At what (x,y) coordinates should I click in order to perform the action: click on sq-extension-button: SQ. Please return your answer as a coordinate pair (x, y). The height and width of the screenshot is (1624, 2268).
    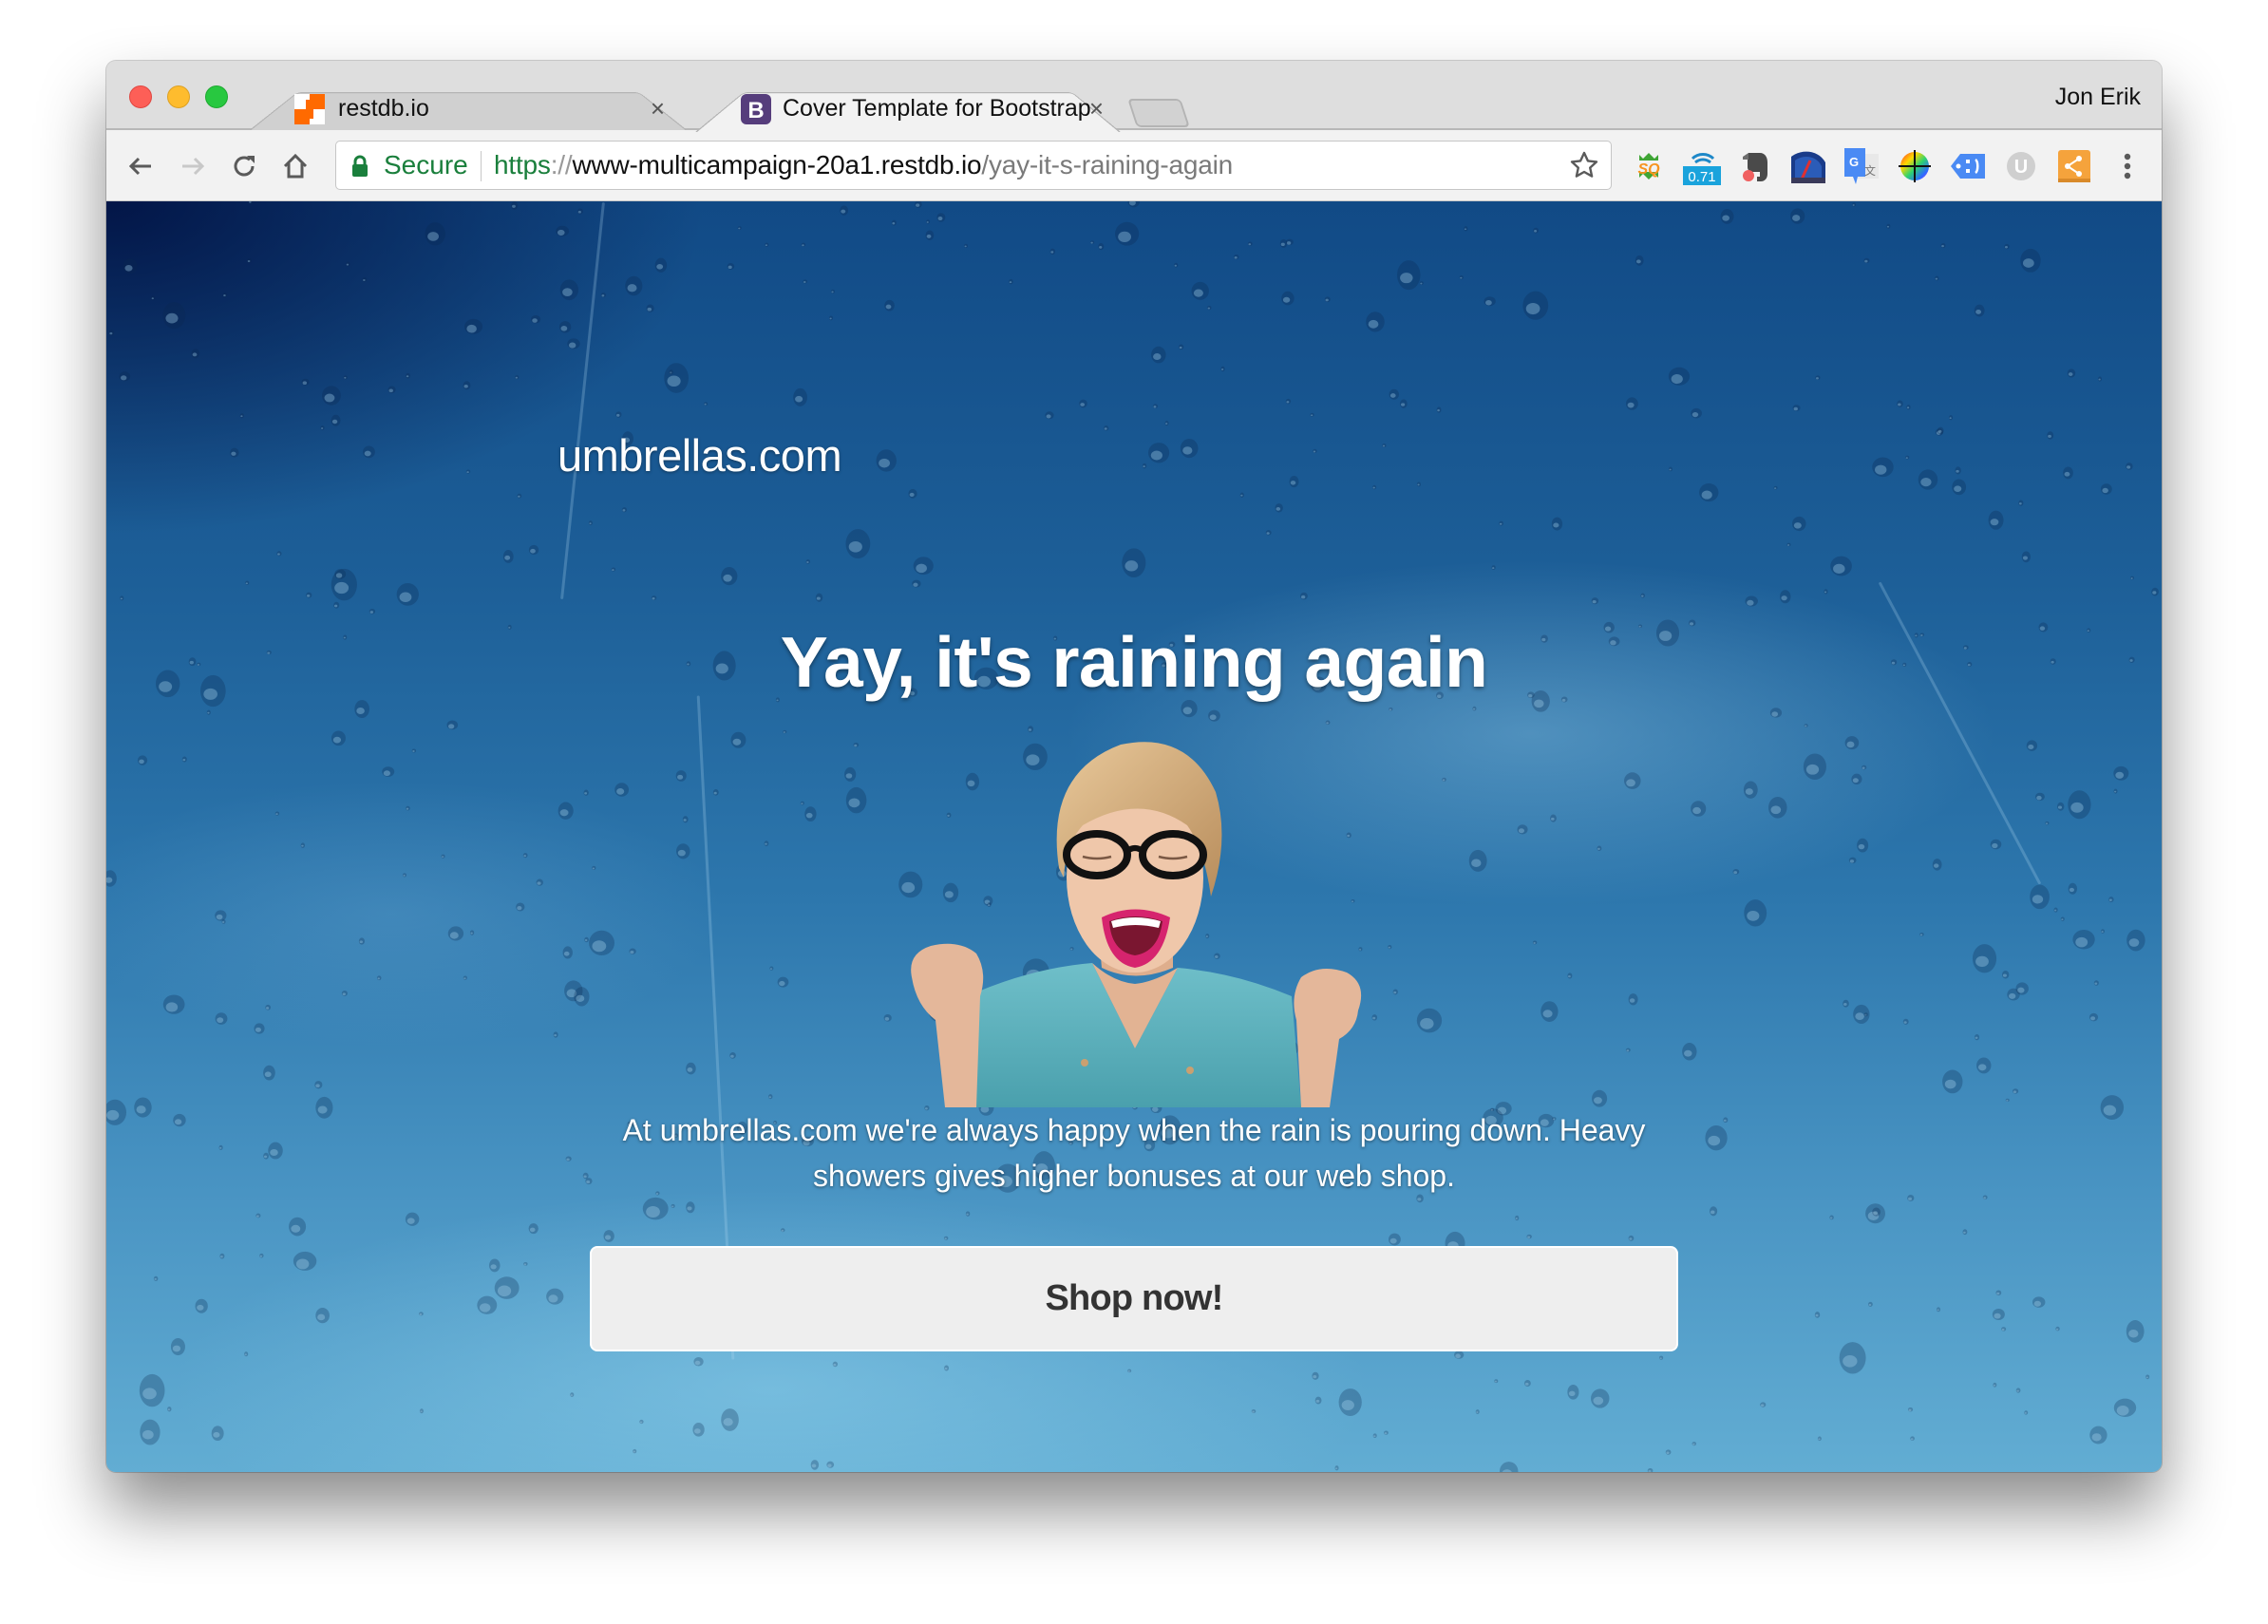
    Looking at the image, I should click on (1649, 166).